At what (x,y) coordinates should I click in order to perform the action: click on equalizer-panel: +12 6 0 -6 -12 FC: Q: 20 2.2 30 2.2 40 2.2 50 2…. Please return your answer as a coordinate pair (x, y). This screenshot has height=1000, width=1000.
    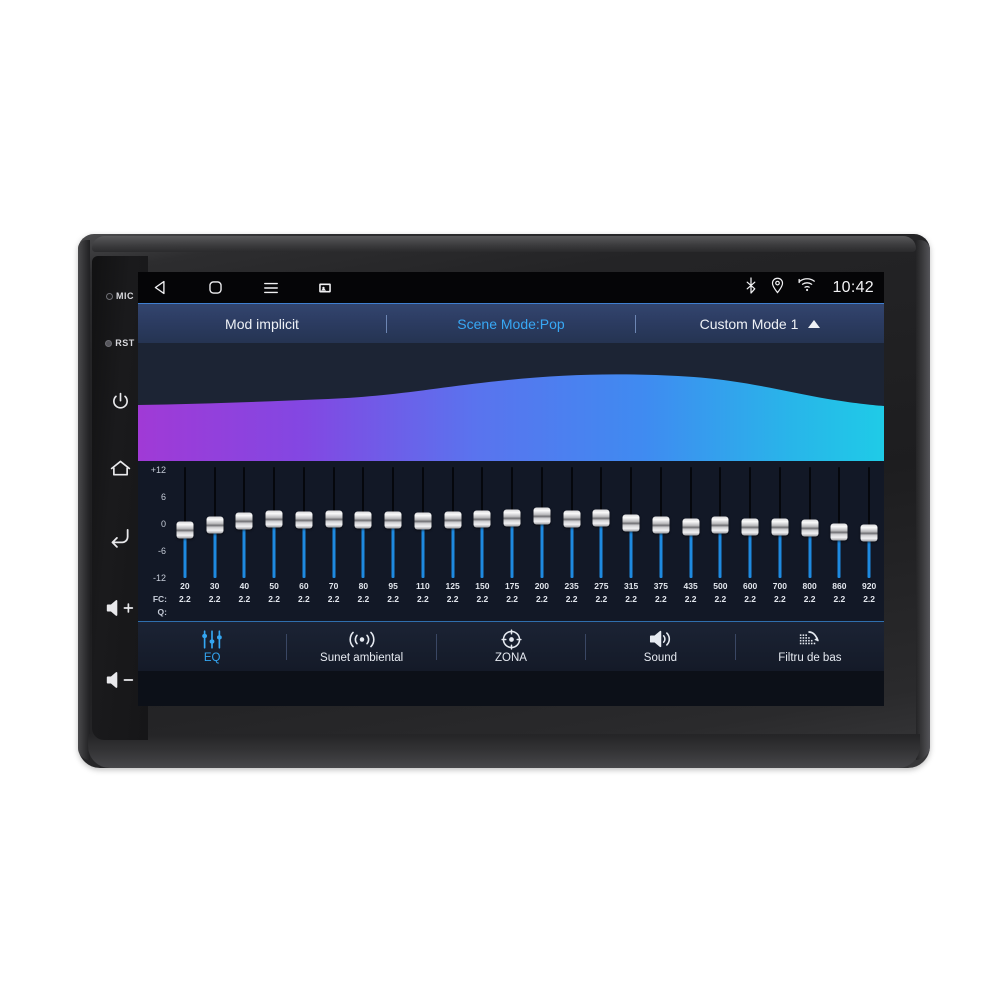
    Looking at the image, I should click on (511, 541).